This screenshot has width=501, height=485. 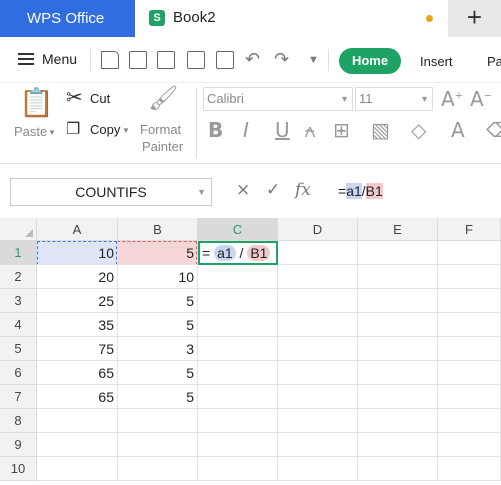 What do you see at coordinates (225, 60) in the screenshot?
I see `print-preview-icon` at bounding box center [225, 60].